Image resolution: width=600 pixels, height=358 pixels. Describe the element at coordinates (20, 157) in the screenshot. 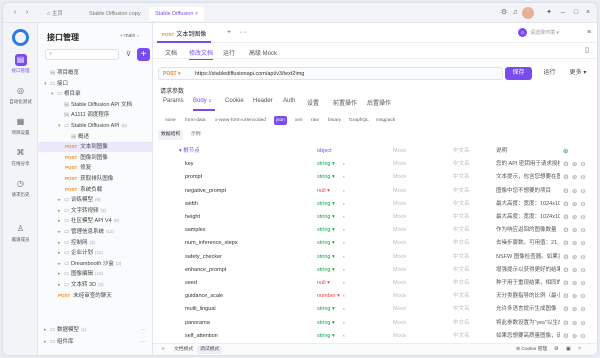

I see `rail-item-share: ⌘ 在线分享` at that location.